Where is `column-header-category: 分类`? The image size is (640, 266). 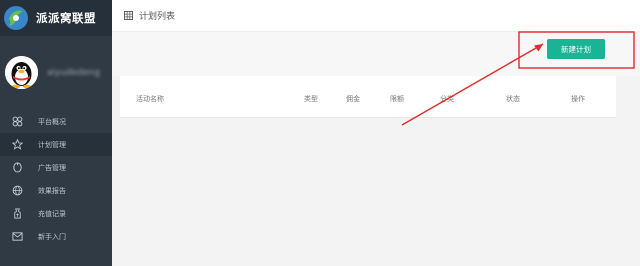
column-header-category: 分类 is located at coordinates (447, 99).